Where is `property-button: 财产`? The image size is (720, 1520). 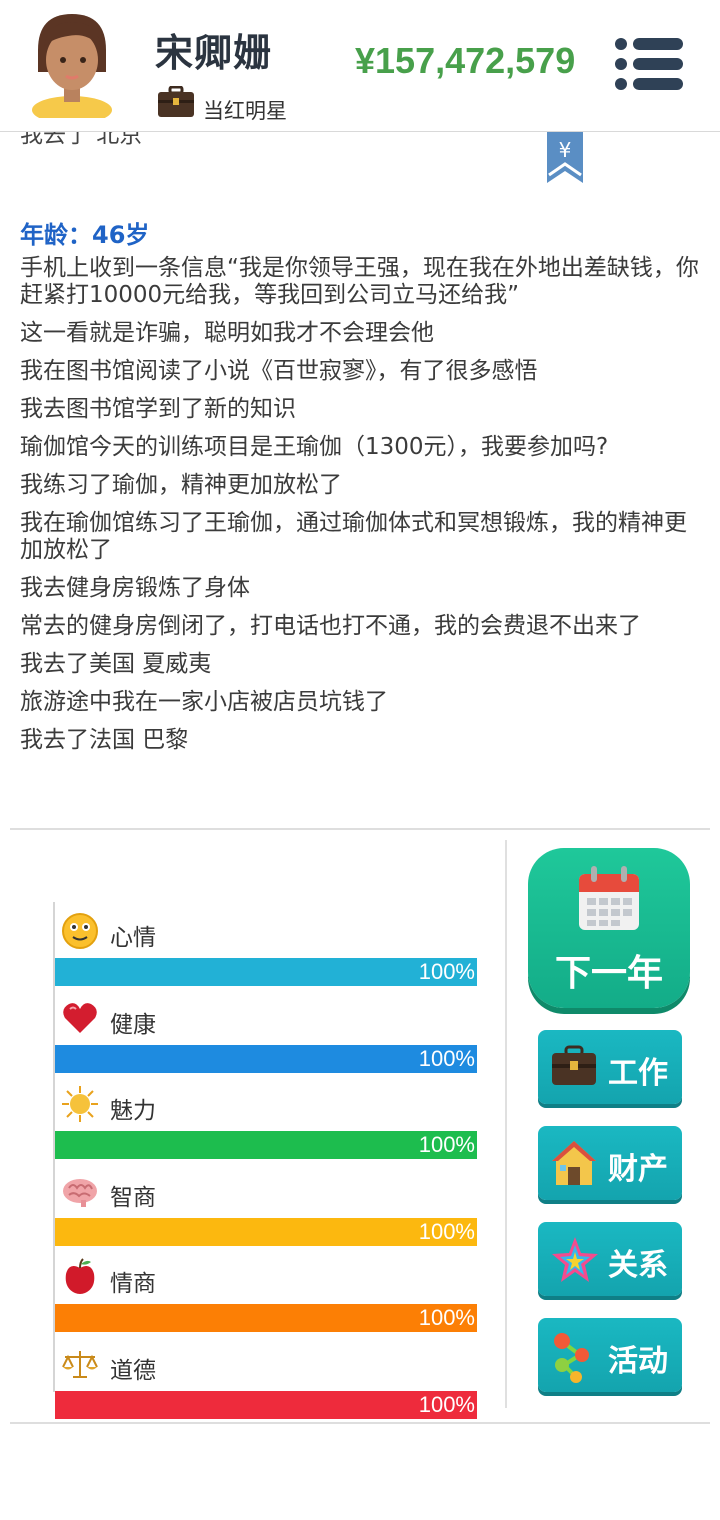 property-button: 财产 is located at coordinates (610, 1163).